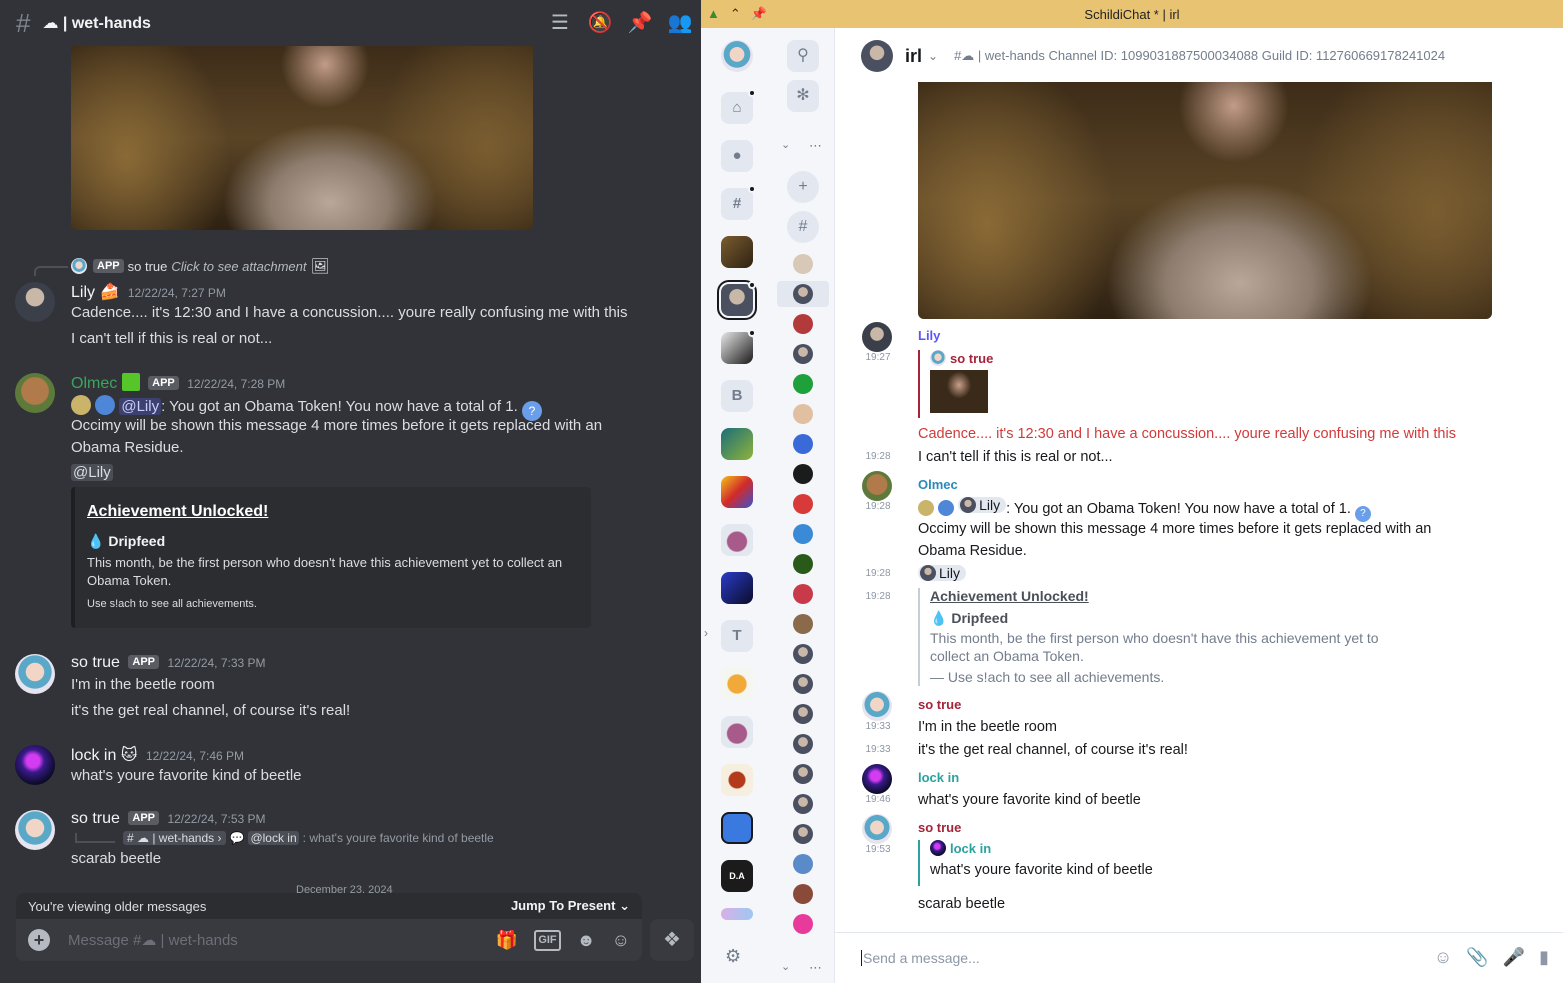 The image size is (1563, 983). I want to click on members-icon: 👥, so click(680, 23).